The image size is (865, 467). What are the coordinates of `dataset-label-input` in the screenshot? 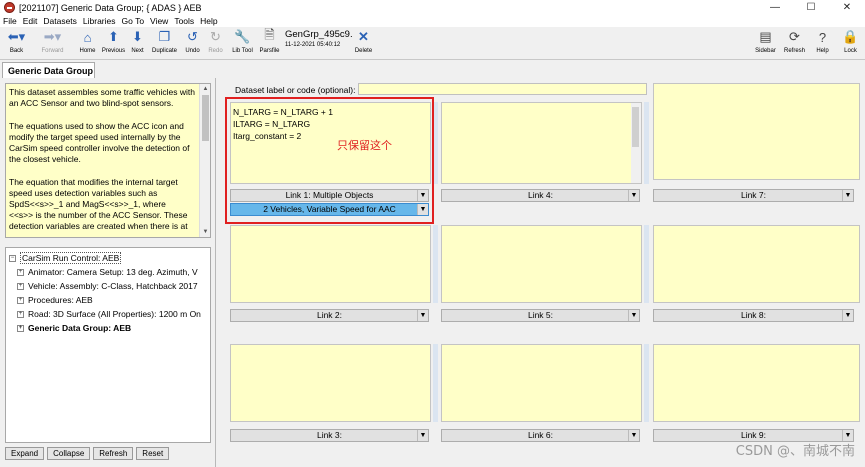 It's located at (502, 89).